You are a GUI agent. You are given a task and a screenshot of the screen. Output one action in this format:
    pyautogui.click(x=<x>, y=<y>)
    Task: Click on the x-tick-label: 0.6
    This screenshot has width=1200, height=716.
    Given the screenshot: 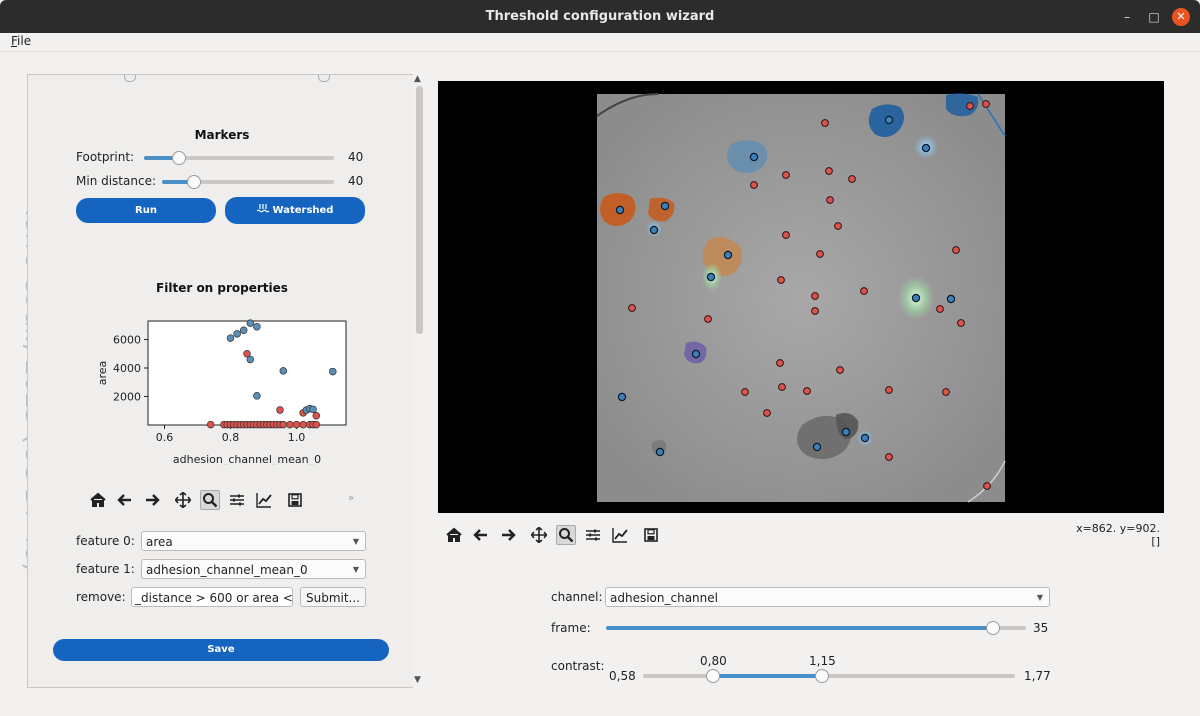 What is the action you would take?
    pyautogui.click(x=165, y=437)
    